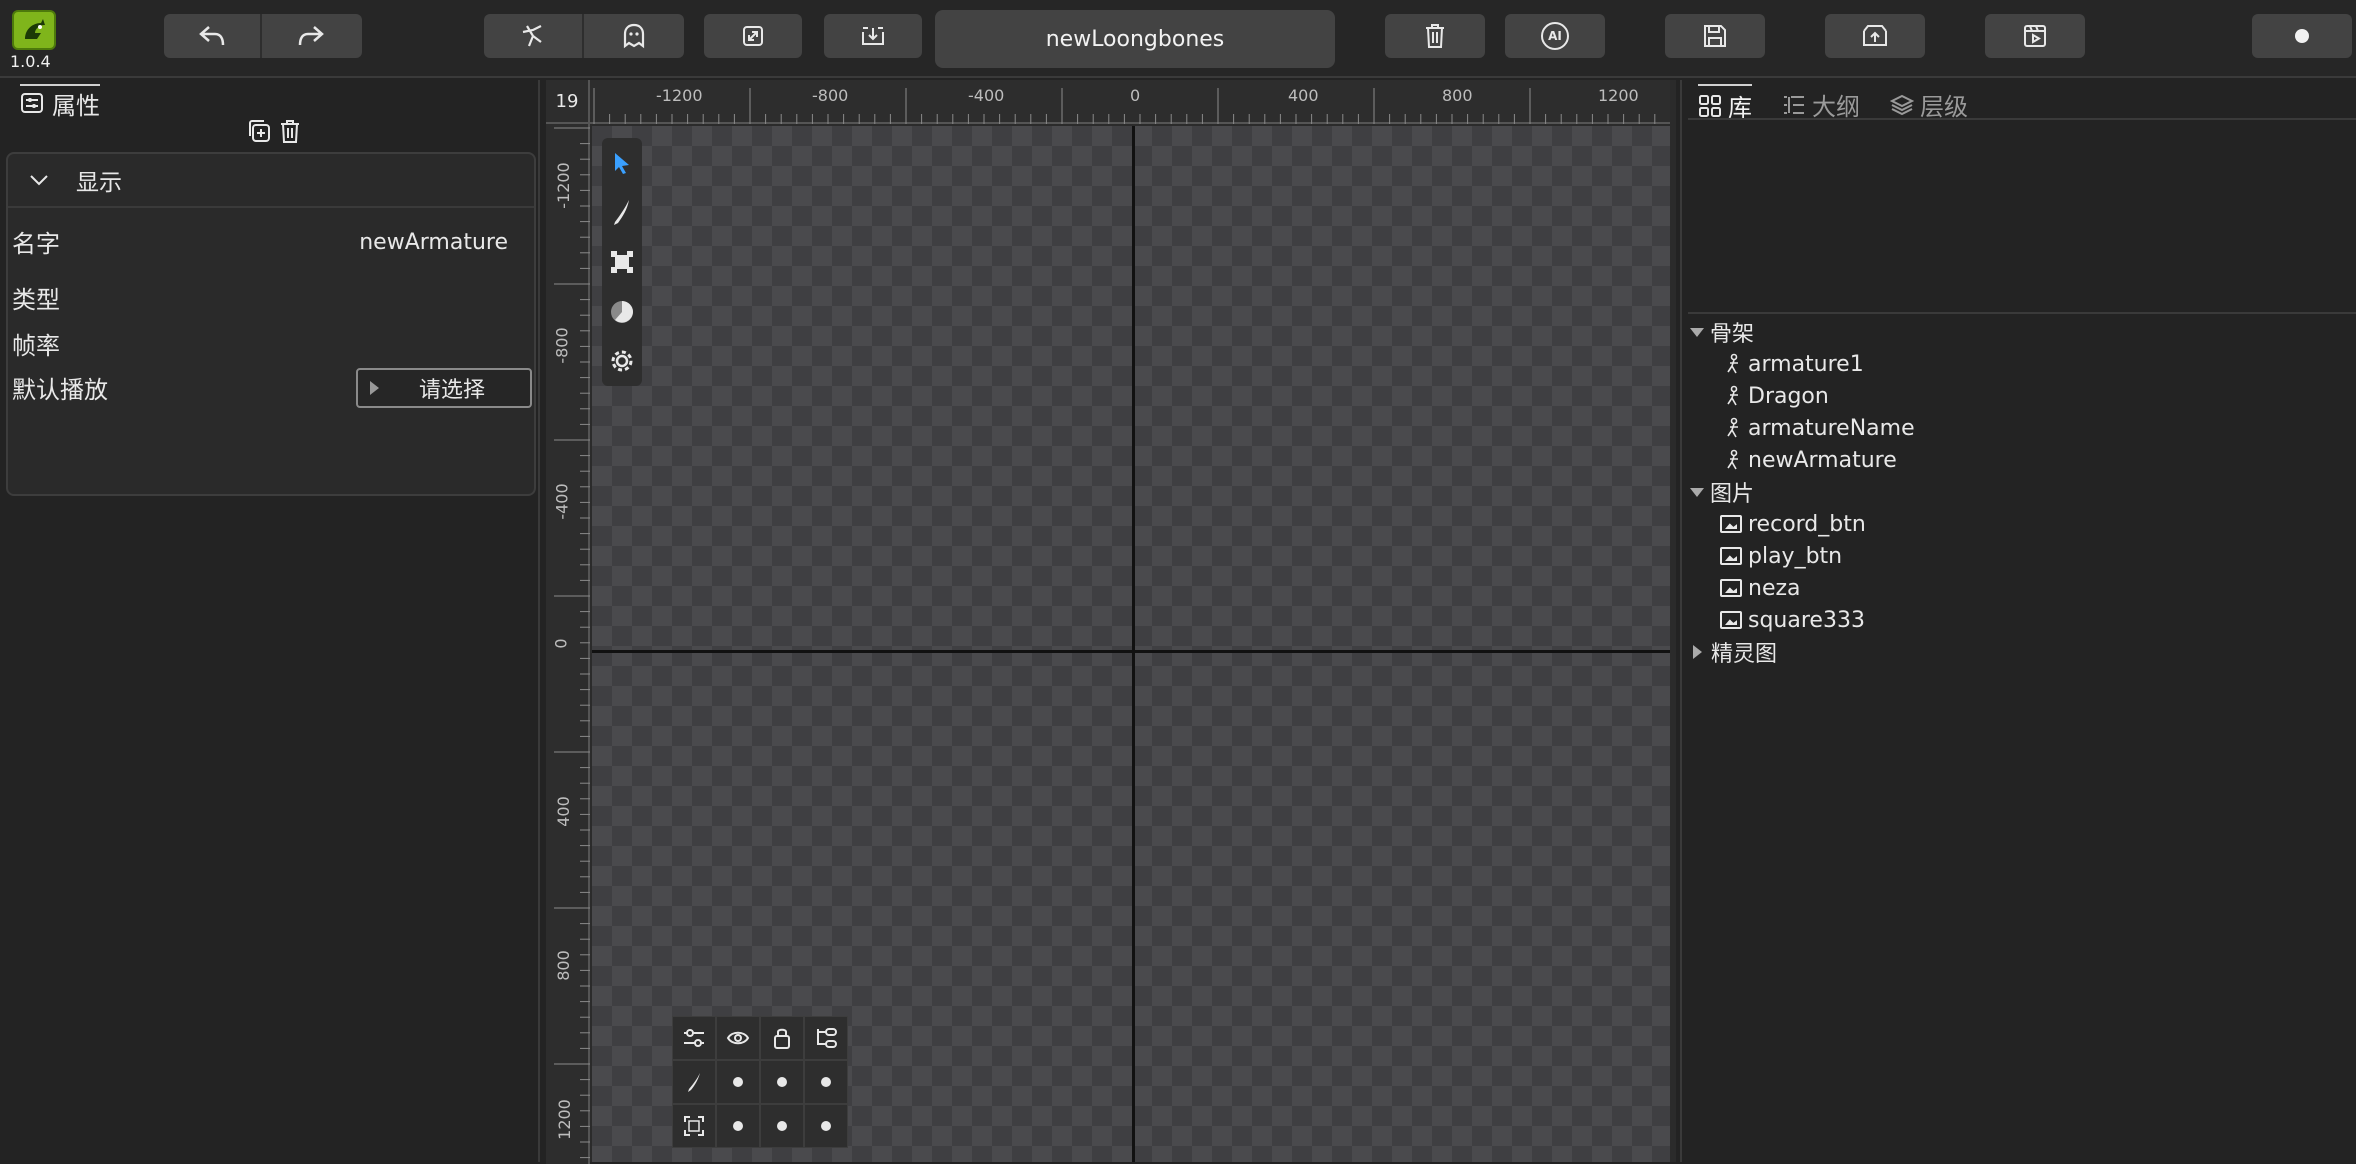 Image resolution: width=2356 pixels, height=1164 pixels. I want to click on bone-lock-dot, so click(782, 1082).